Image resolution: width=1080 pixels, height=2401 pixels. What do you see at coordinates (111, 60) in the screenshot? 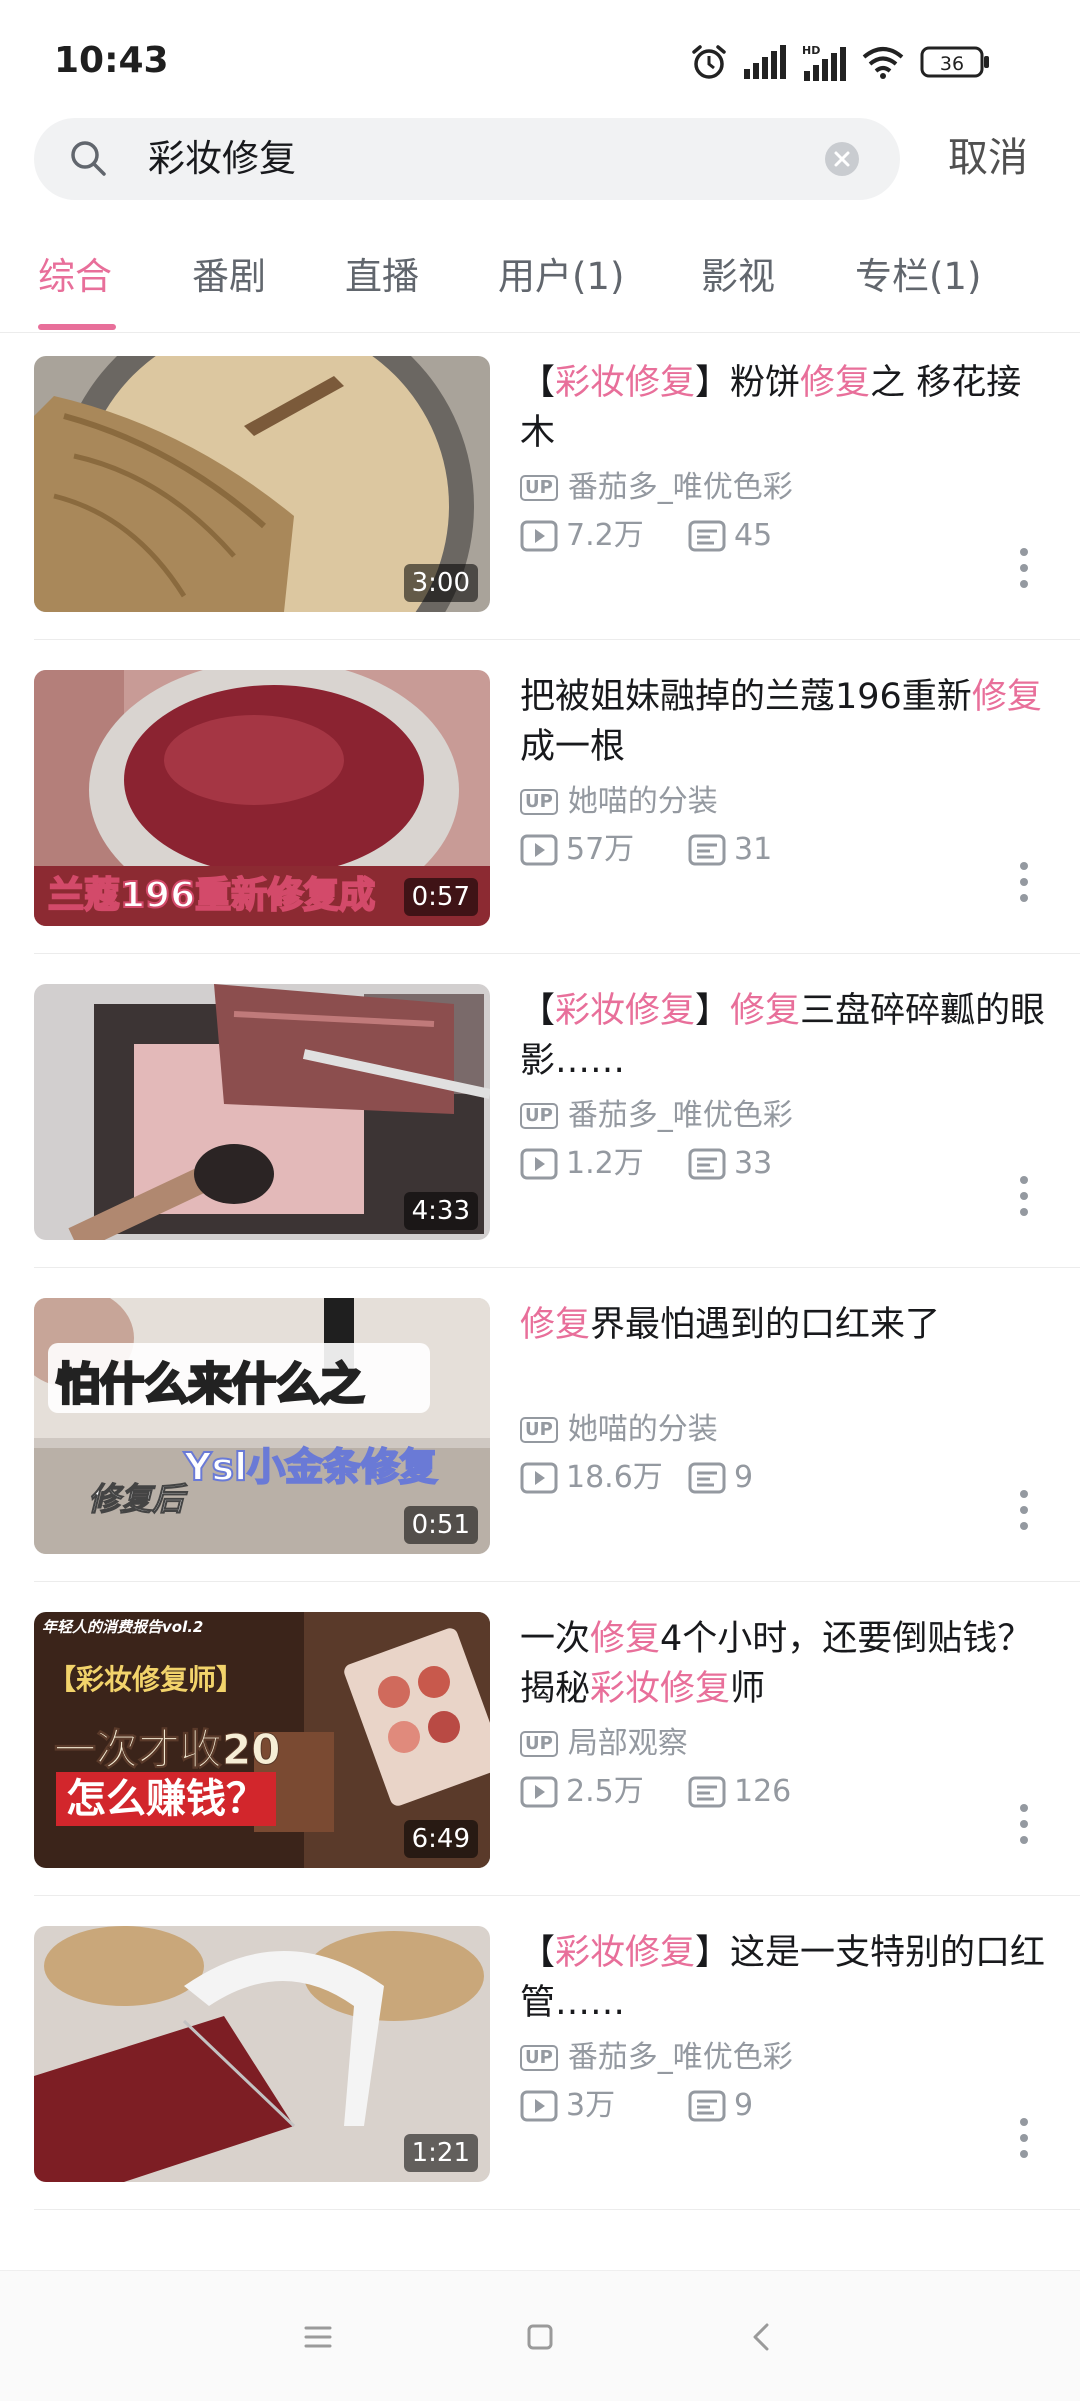
I see `status-time: 10:43` at bounding box center [111, 60].